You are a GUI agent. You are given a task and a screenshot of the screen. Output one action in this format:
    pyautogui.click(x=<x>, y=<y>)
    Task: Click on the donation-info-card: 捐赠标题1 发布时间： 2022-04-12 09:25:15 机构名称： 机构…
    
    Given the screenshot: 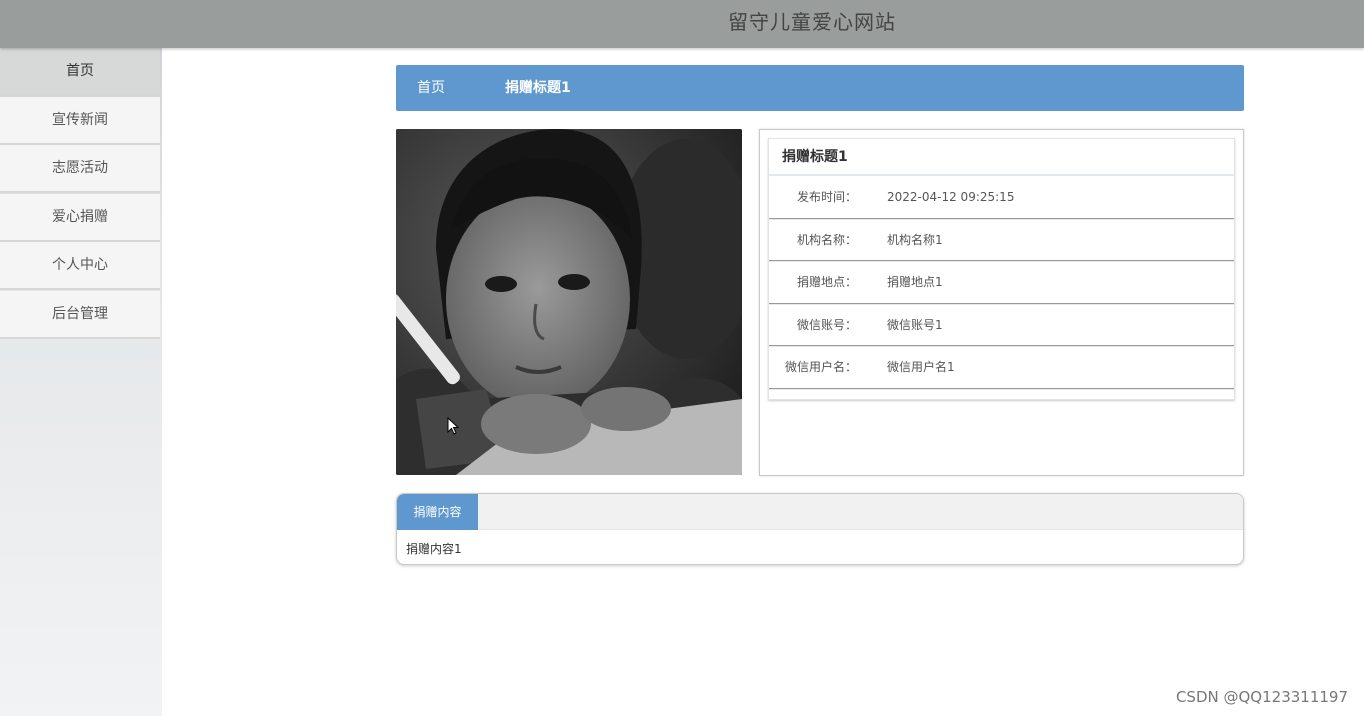 What is the action you would take?
    pyautogui.click(x=1001, y=269)
    